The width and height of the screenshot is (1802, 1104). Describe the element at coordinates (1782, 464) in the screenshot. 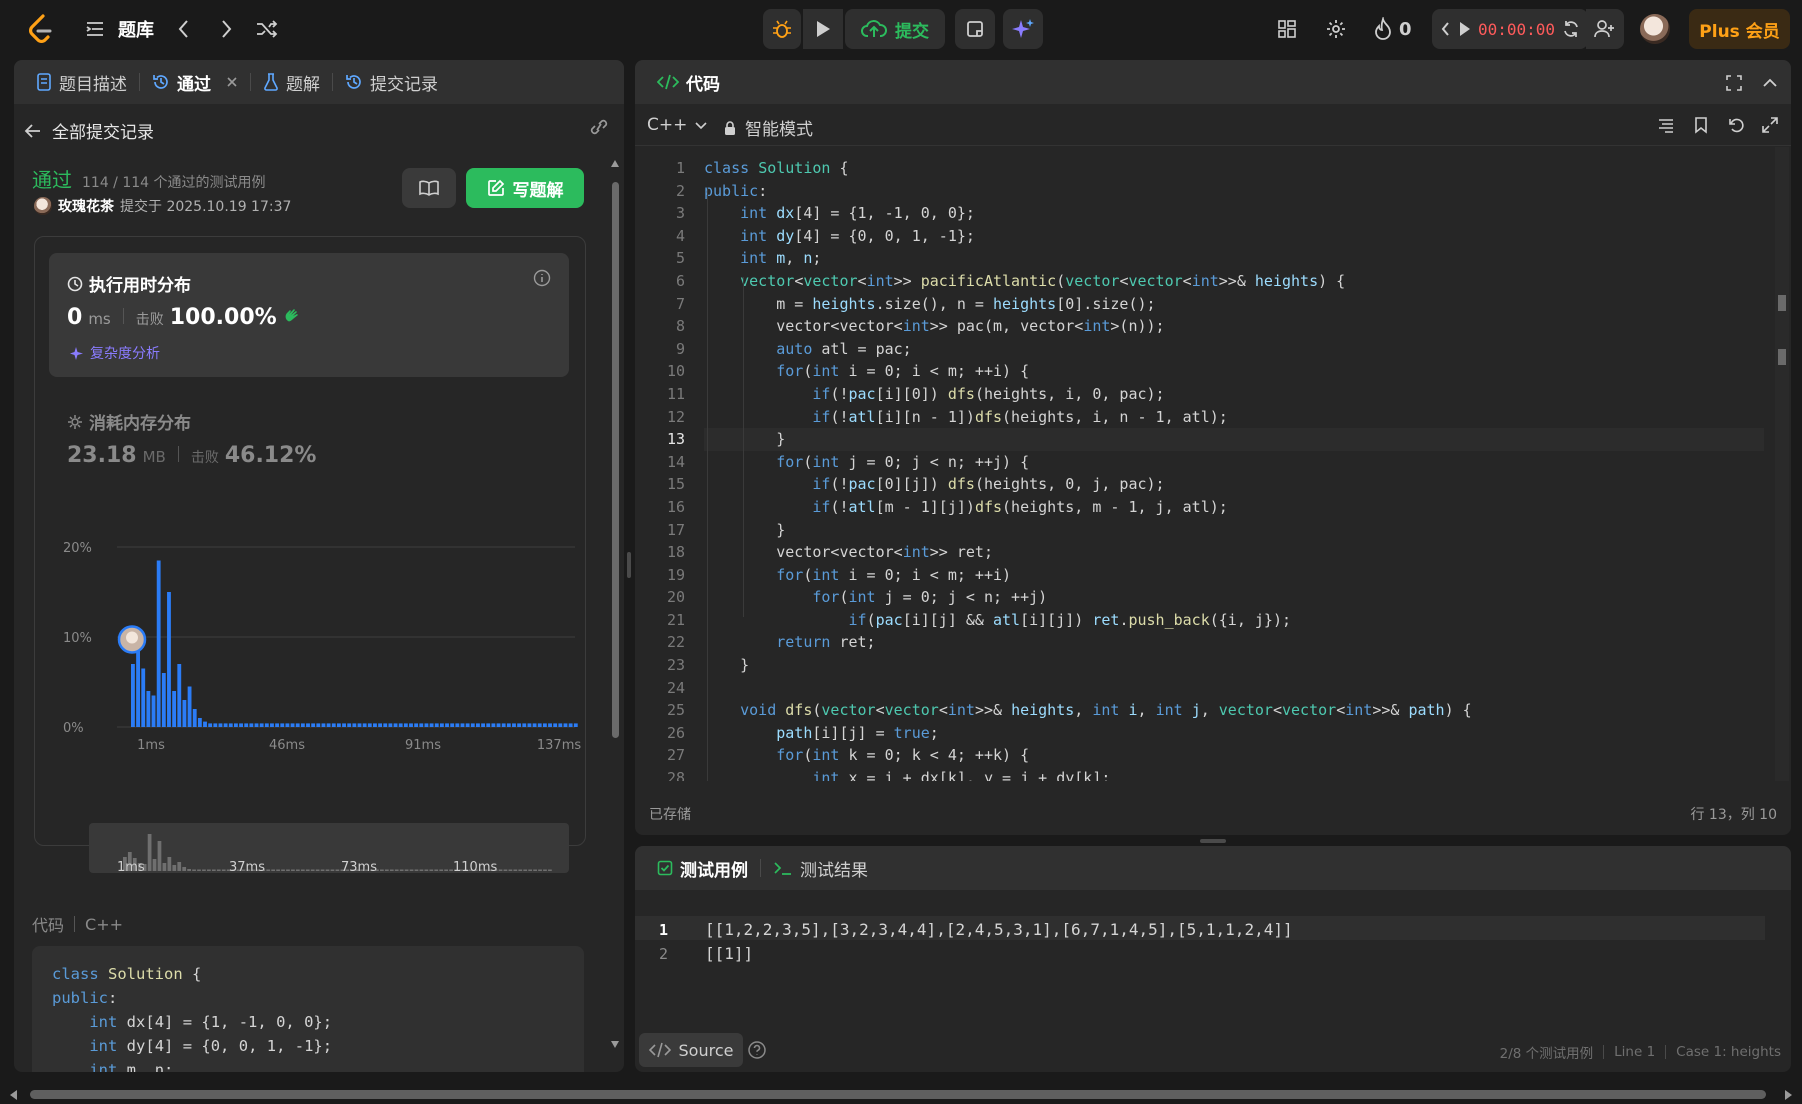

I see `editor-scrollbar` at that location.